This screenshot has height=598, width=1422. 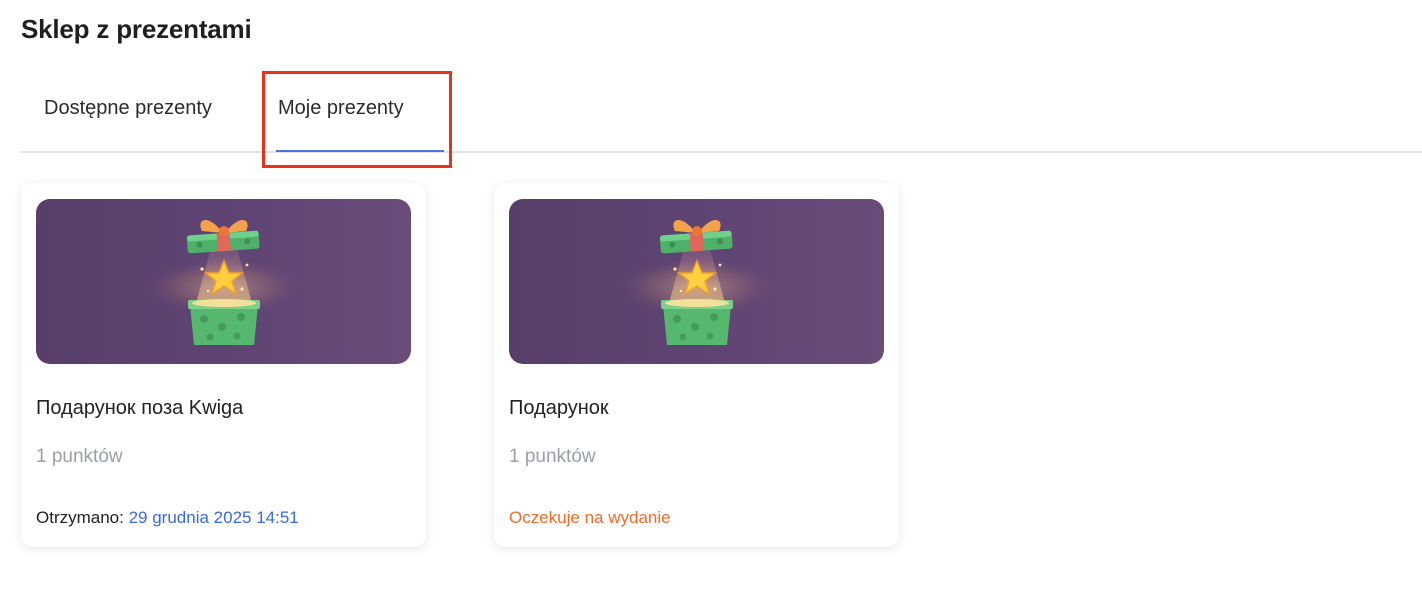 What do you see at coordinates (721, 112) in the screenshot?
I see `tabs-bar: Dostępne prezenty Moje prezenty` at bounding box center [721, 112].